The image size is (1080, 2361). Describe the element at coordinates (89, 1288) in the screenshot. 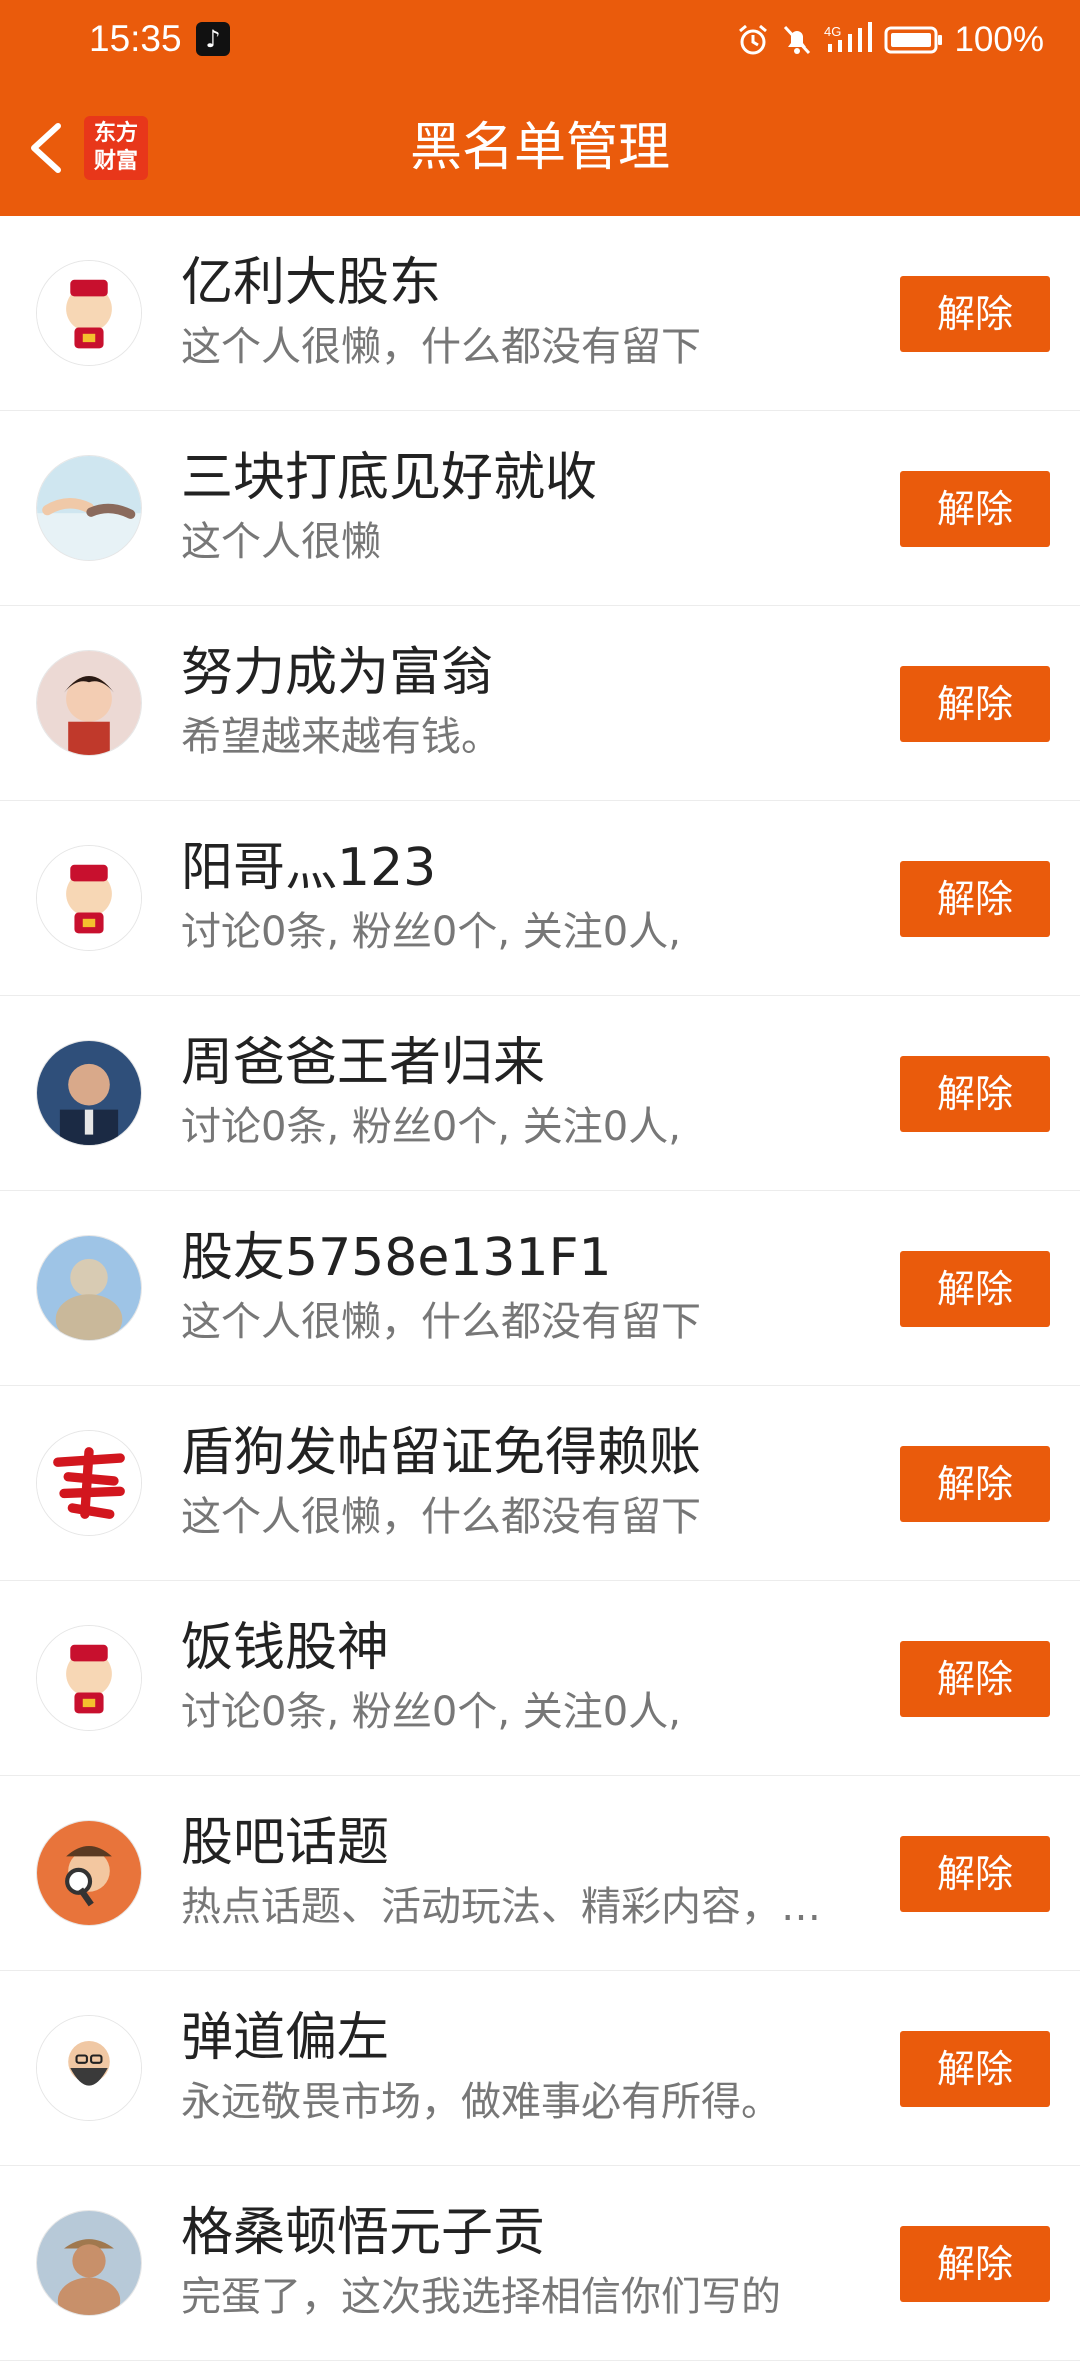

I see `buddha-avatar` at that location.